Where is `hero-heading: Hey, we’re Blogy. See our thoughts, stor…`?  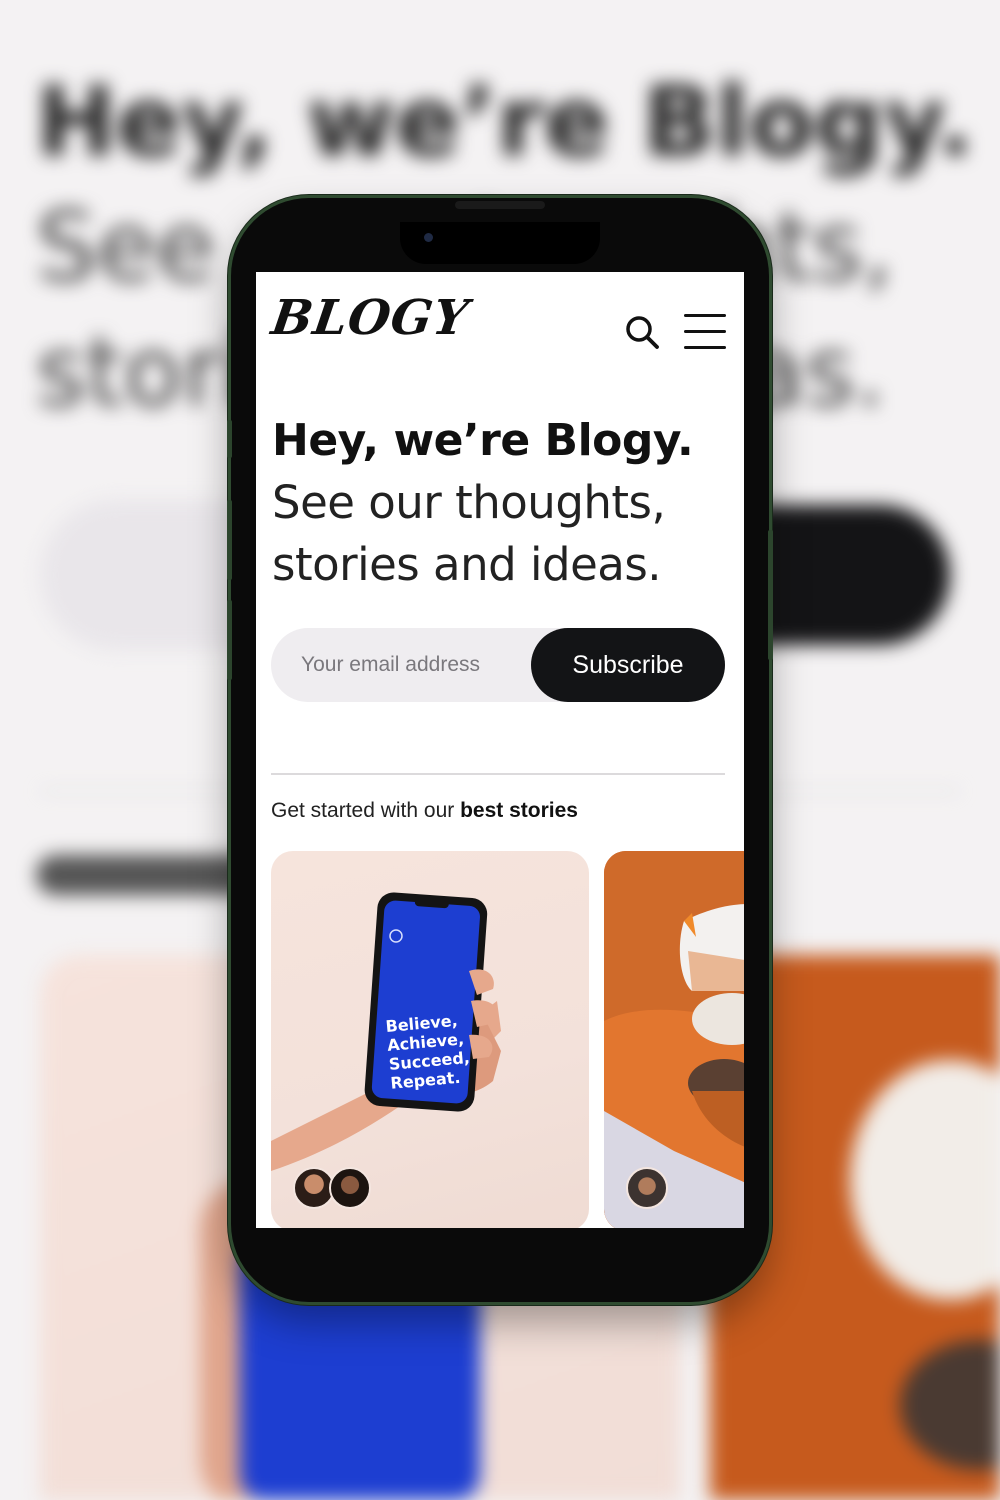 hero-heading: Hey, we’re Blogy. See our thoughts, stor… is located at coordinates (502, 503).